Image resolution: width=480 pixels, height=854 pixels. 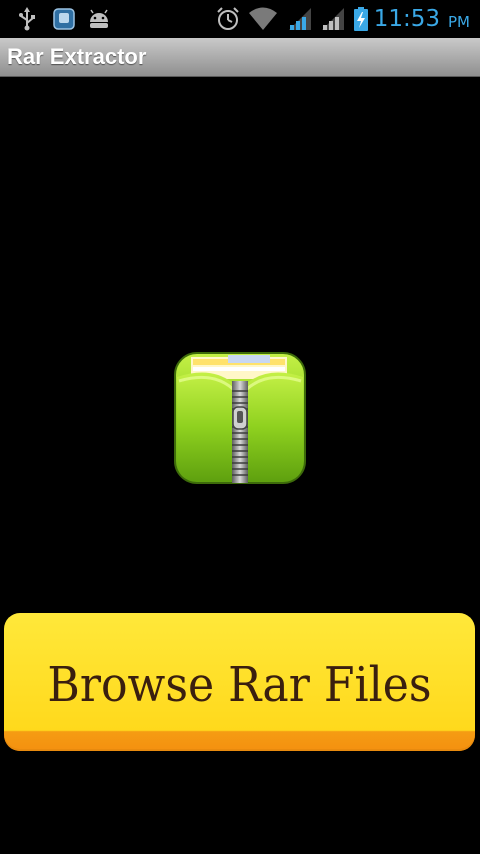 What do you see at coordinates (406, 19) in the screenshot?
I see `status-time: 11:53` at bounding box center [406, 19].